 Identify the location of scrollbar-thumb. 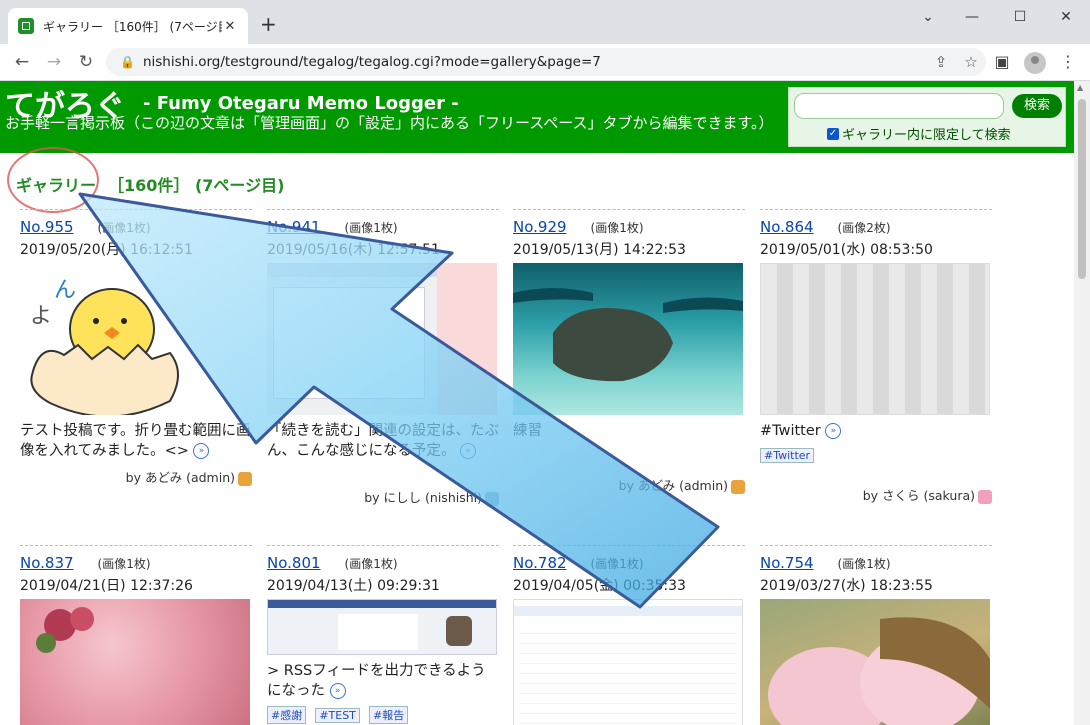
(1082, 189).